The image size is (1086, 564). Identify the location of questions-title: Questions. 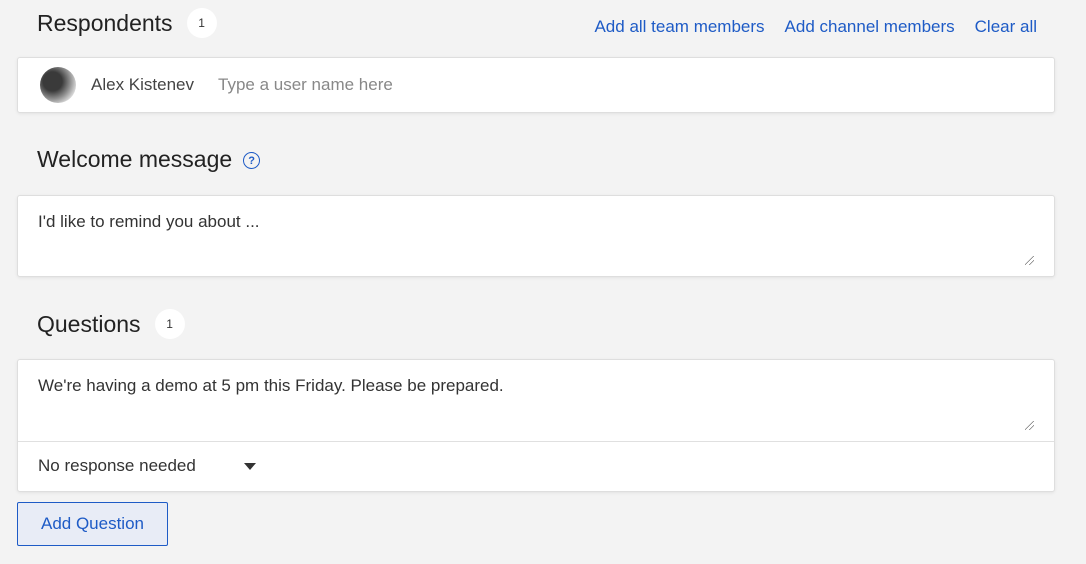
(89, 323).